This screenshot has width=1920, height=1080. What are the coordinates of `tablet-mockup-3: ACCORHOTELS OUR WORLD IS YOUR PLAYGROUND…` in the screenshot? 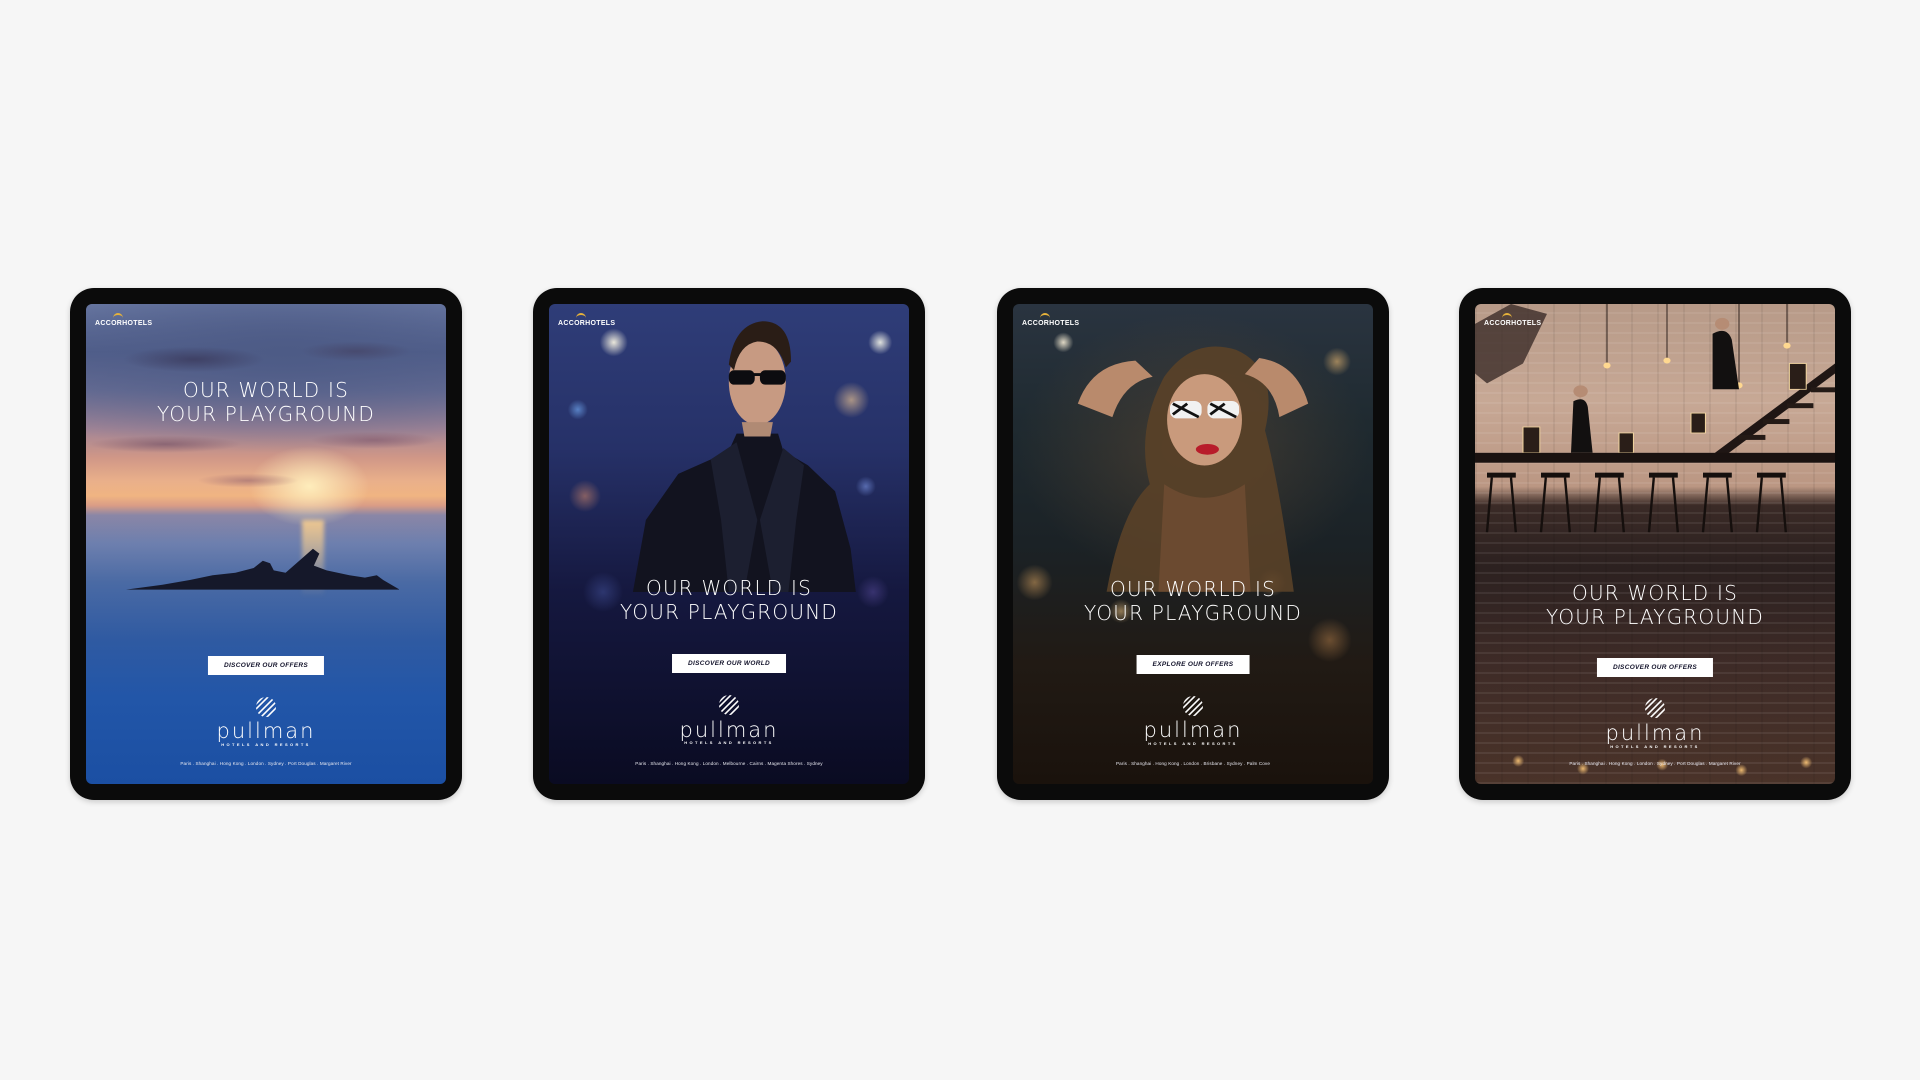 It's located at (1193, 544).